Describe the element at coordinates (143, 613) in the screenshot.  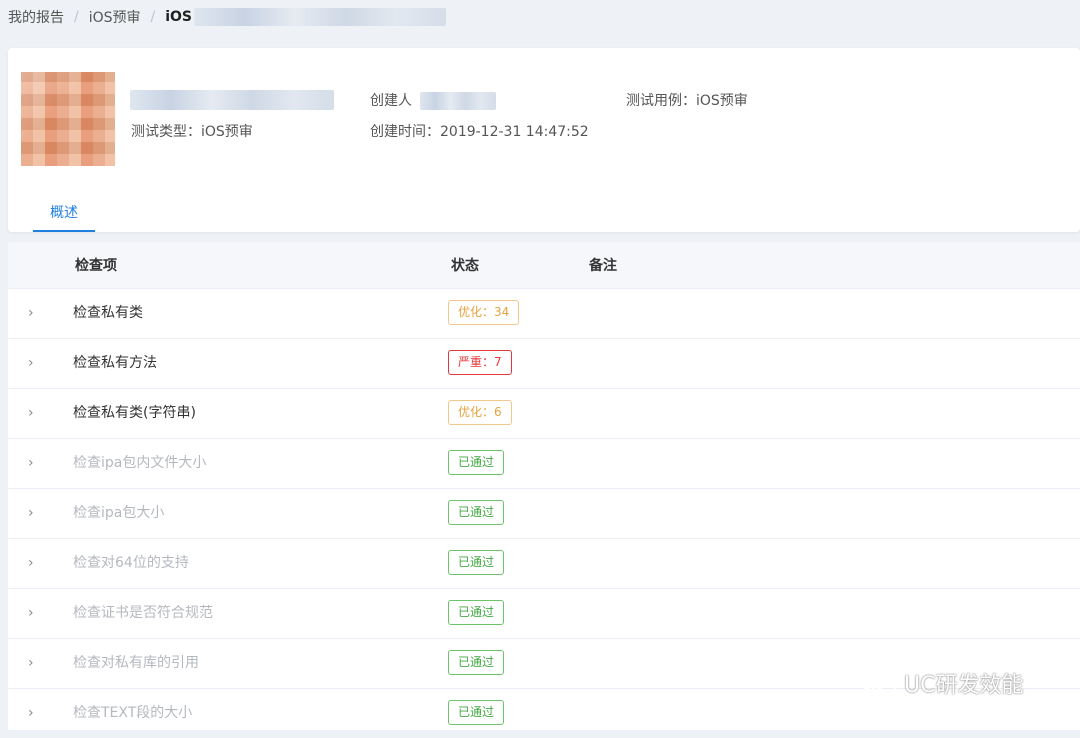
I see `check-item-name: 检查证书是否符合规范` at that location.